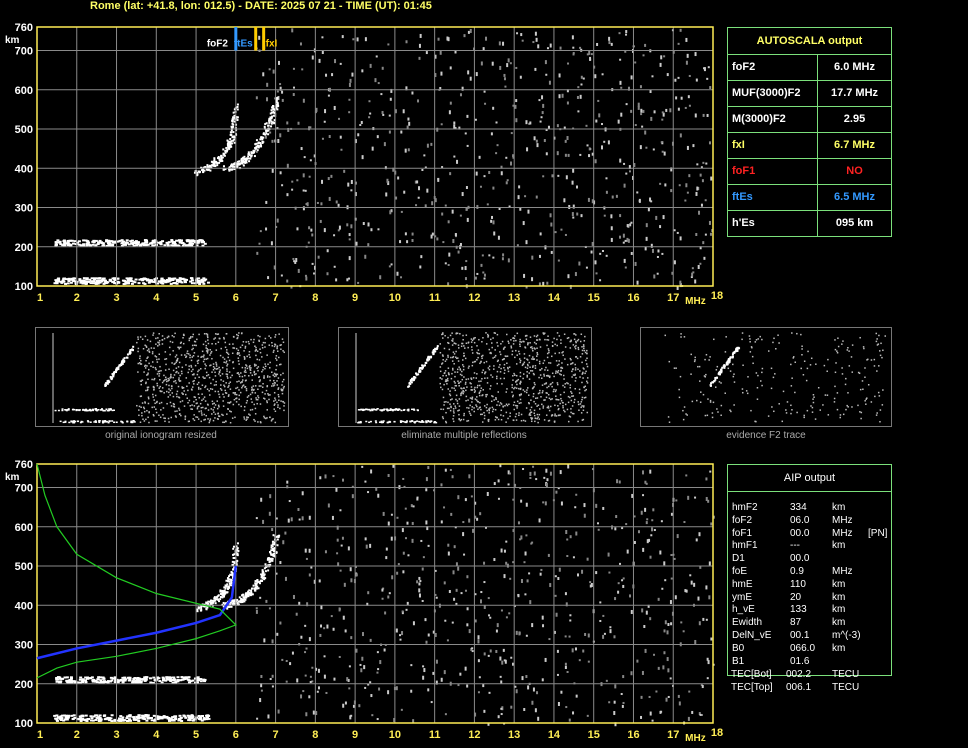  I want to click on autoscala-key: M(3000)F2, so click(773, 119).